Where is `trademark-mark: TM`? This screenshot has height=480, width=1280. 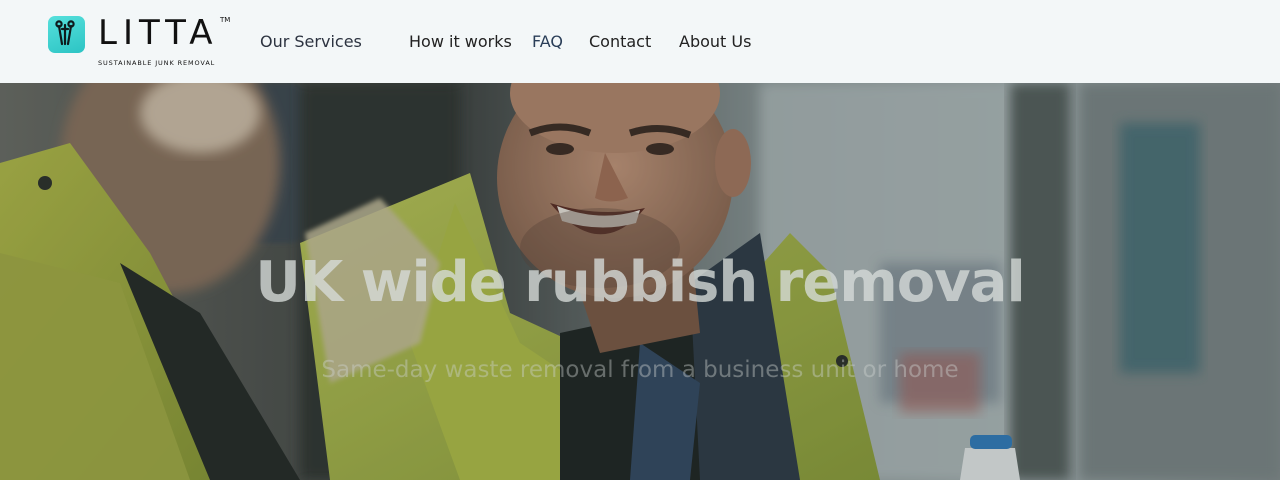 trademark-mark: TM is located at coordinates (225, 20).